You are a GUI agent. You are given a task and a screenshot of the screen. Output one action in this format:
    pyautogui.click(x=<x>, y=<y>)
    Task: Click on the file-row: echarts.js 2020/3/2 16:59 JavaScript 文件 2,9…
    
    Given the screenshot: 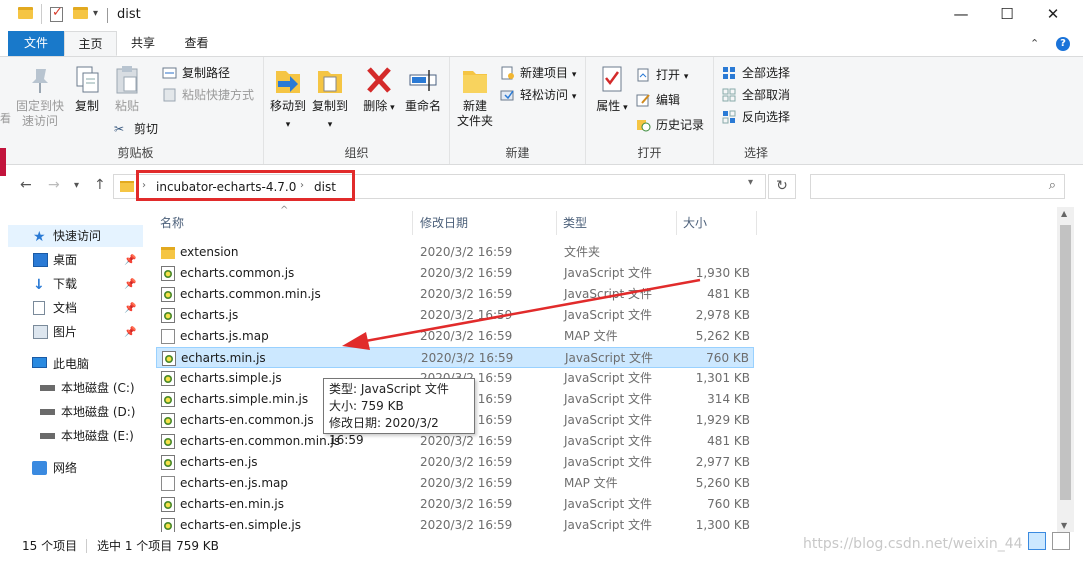 What is the action you would take?
    pyautogui.click(x=455, y=315)
    